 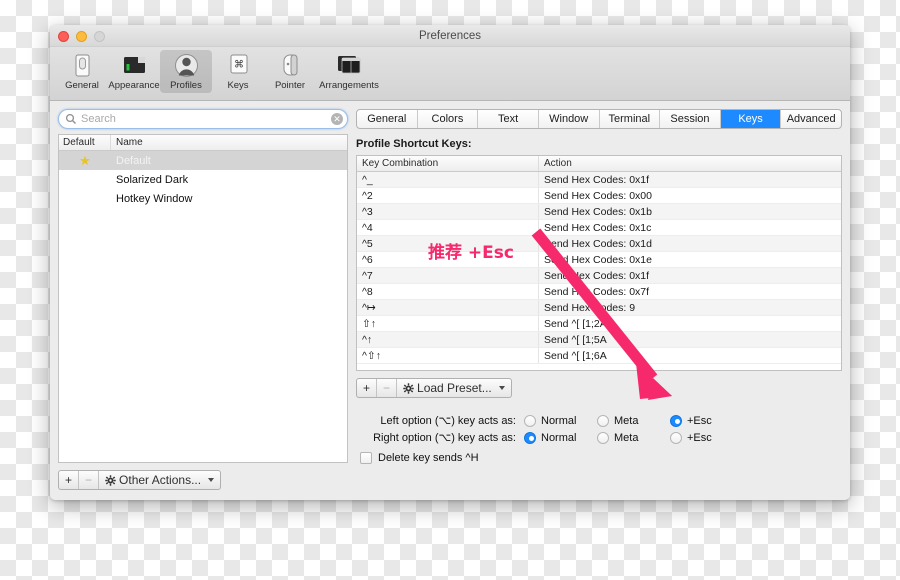 What do you see at coordinates (508, 119) in the screenshot?
I see `tab-text: Text` at bounding box center [508, 119].